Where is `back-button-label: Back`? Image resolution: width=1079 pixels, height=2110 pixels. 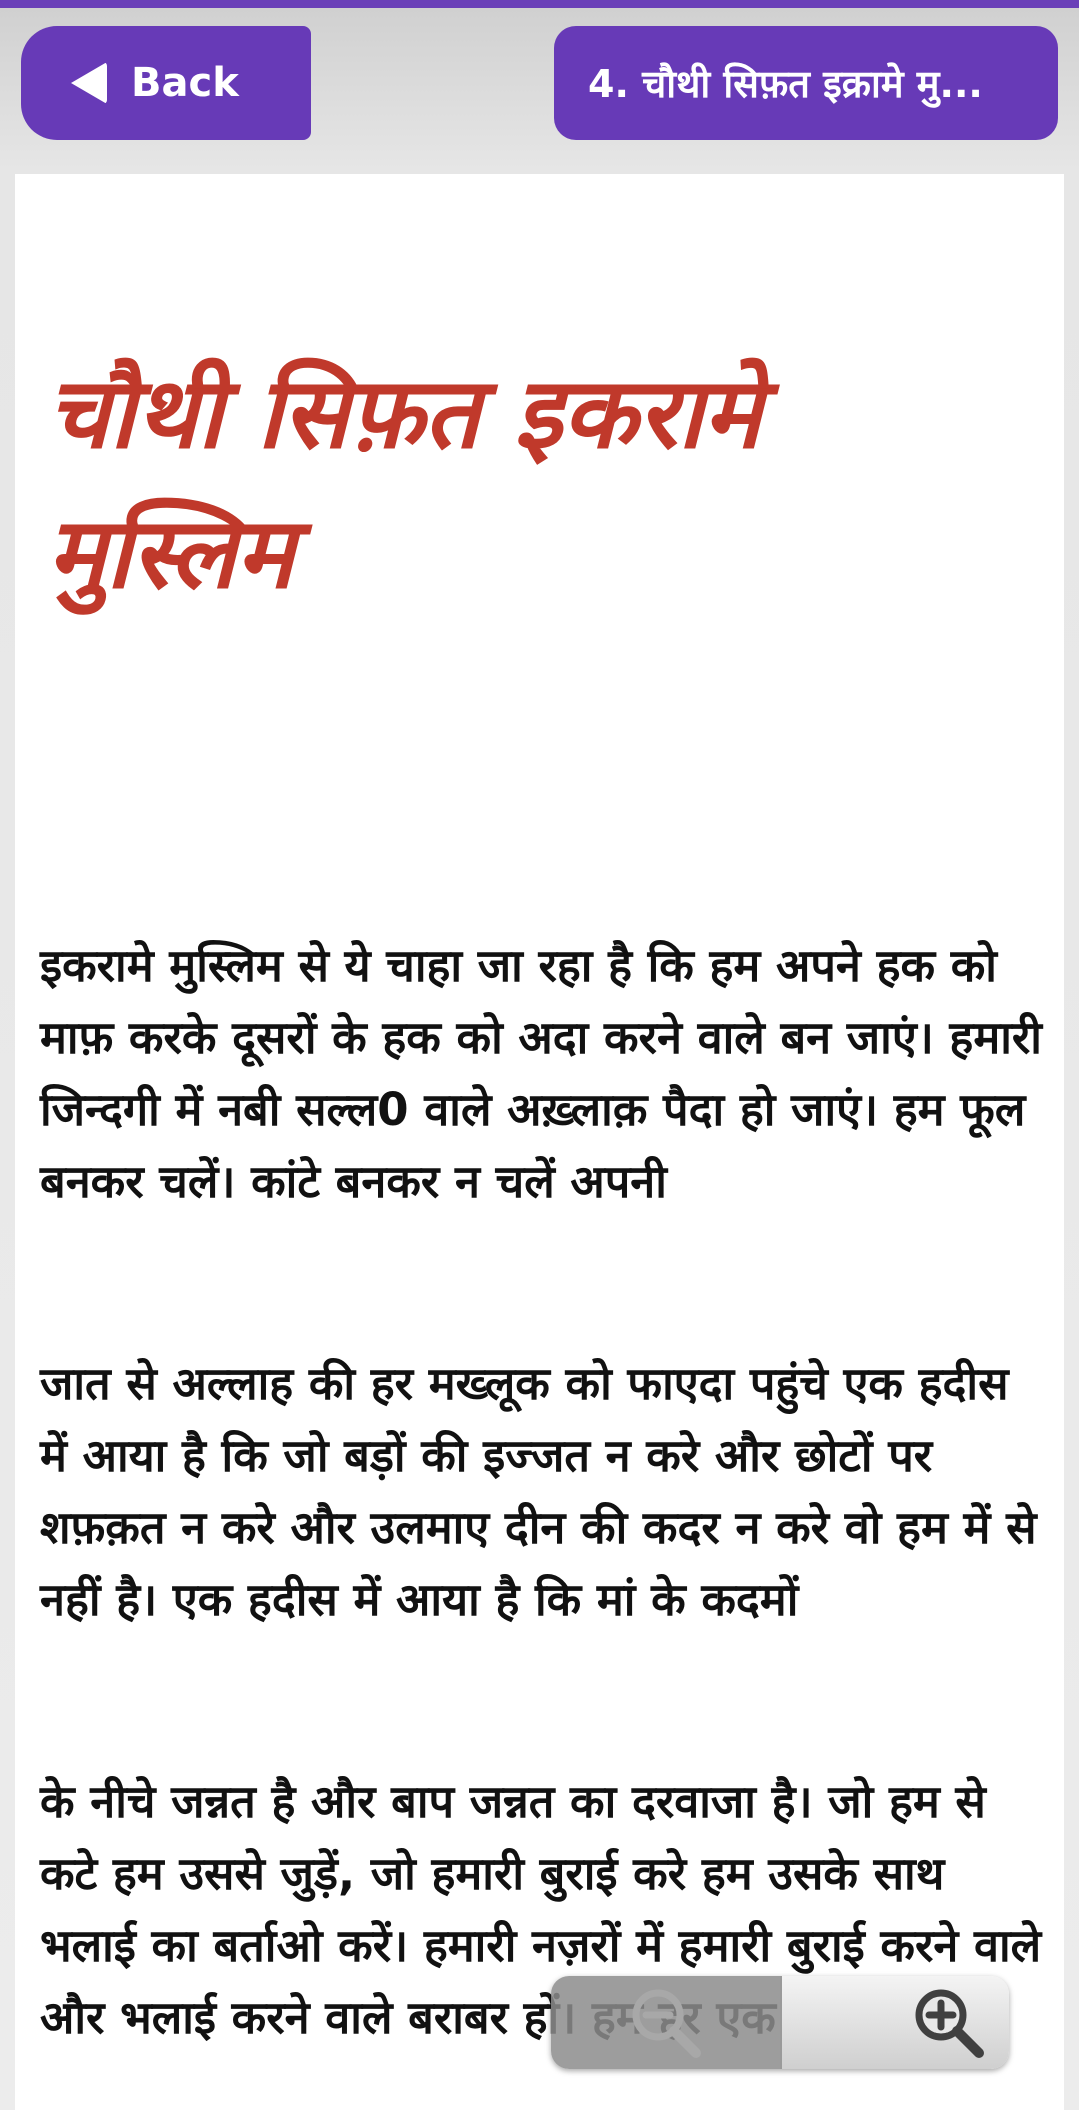
back-button-label: Back is located at coordinates (185, 83).